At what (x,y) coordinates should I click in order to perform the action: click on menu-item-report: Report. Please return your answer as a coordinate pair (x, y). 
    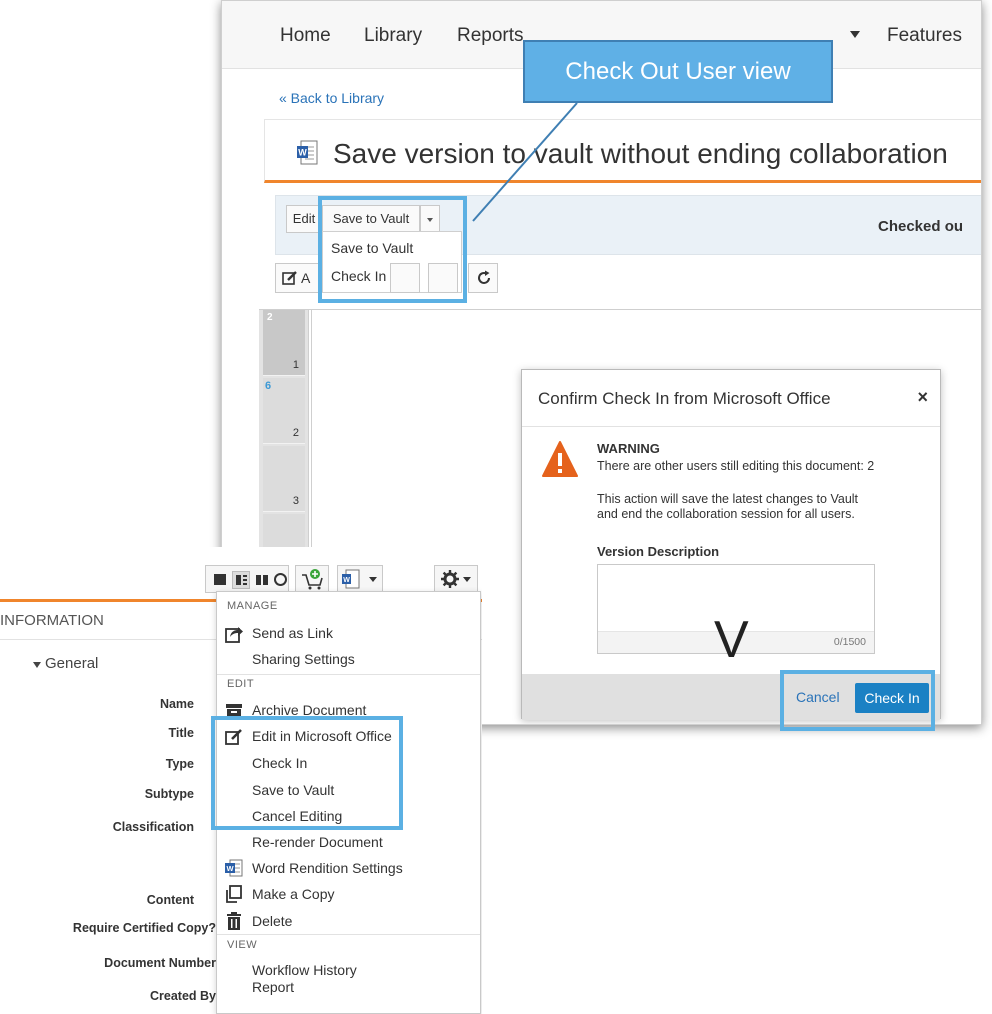
    Looking at the image, I should click on (273, 987).